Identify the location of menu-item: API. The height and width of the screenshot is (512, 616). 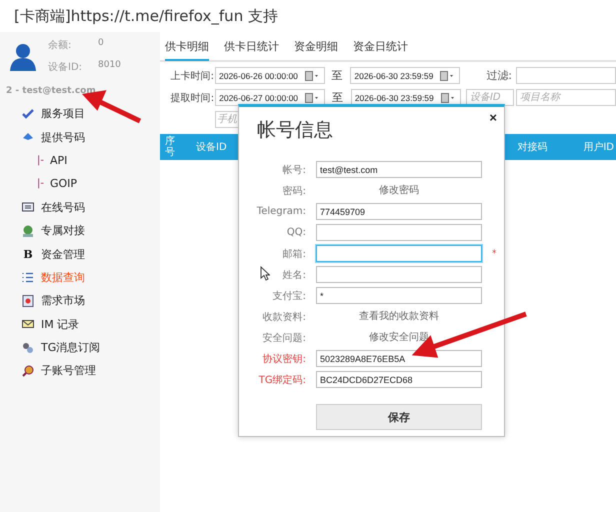
(59, 160).